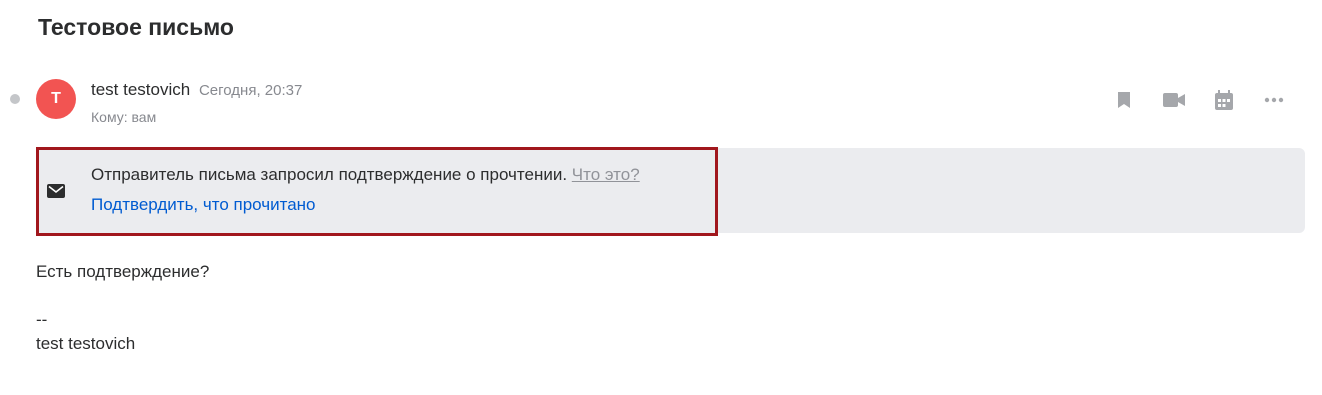 Image resolution: width=1322 pixels, height=395 pixels. Describe the element at coordinates (122, 296) in the screenshot. I see `body-blank-line` at that location.